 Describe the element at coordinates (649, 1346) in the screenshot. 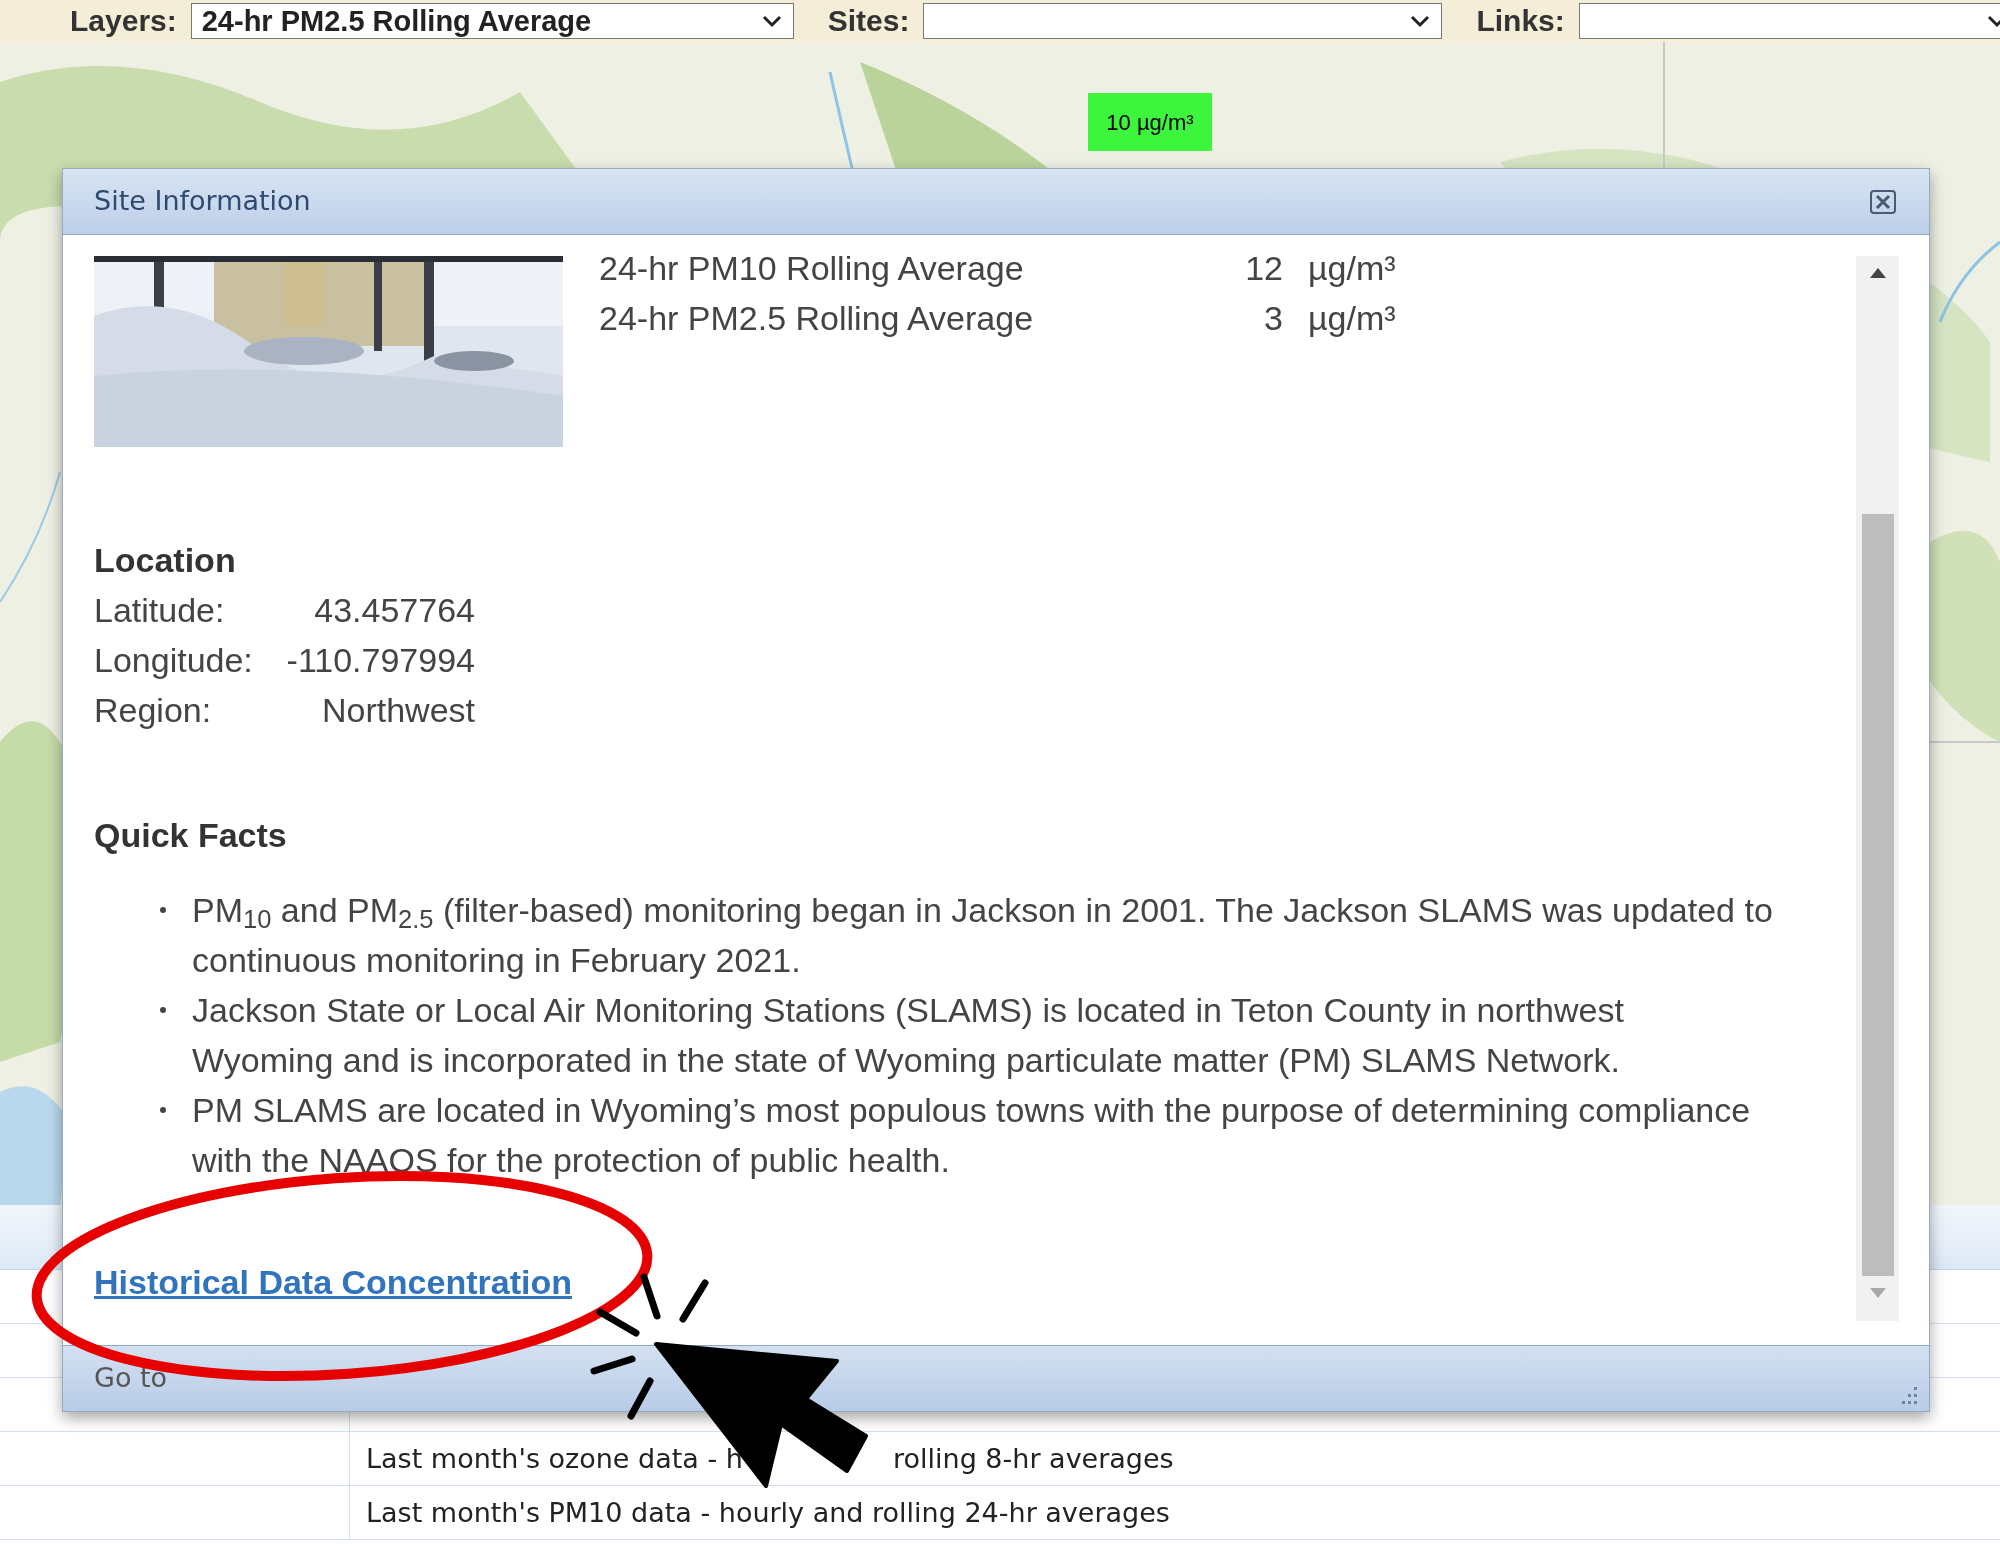

I see `click-burst-icon` at that location.